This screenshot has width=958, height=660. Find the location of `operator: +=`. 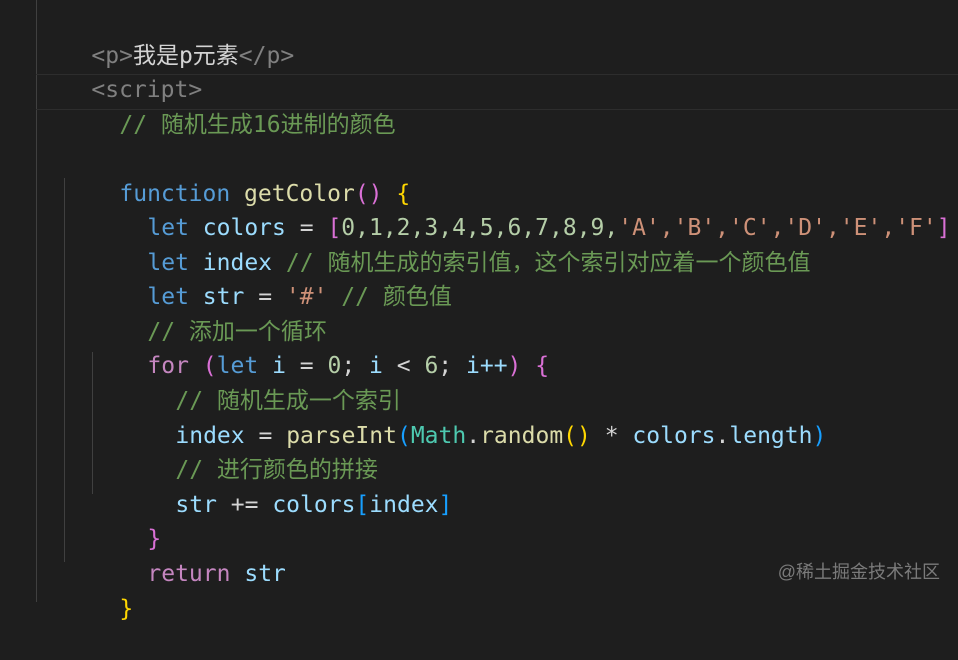

operator: += is located at coordinates (244, 505).